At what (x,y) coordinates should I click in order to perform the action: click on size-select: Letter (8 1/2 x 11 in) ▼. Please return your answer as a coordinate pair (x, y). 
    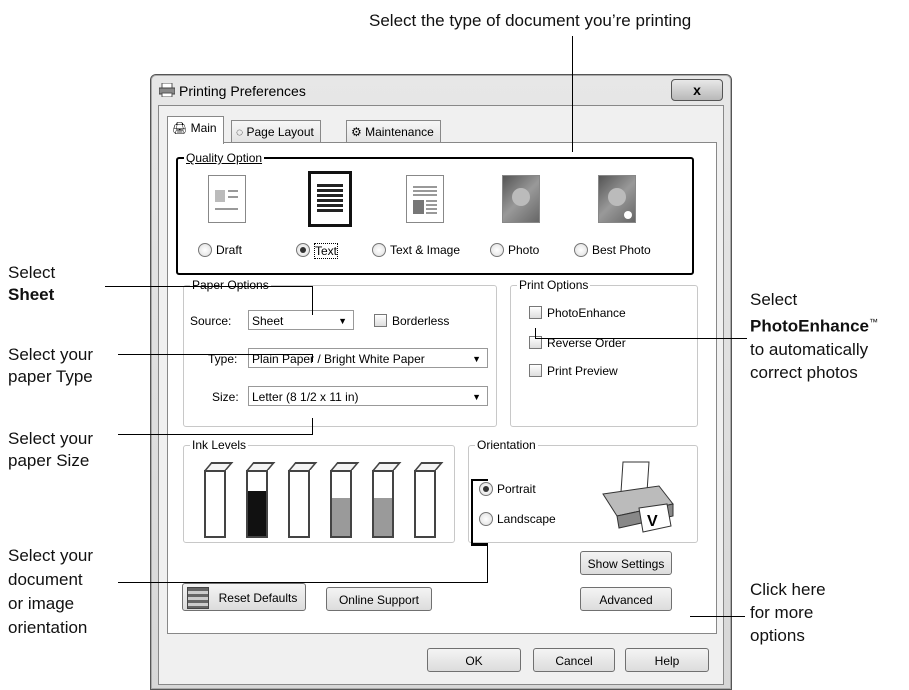
    Looking at the image, I should click on (368, 396).